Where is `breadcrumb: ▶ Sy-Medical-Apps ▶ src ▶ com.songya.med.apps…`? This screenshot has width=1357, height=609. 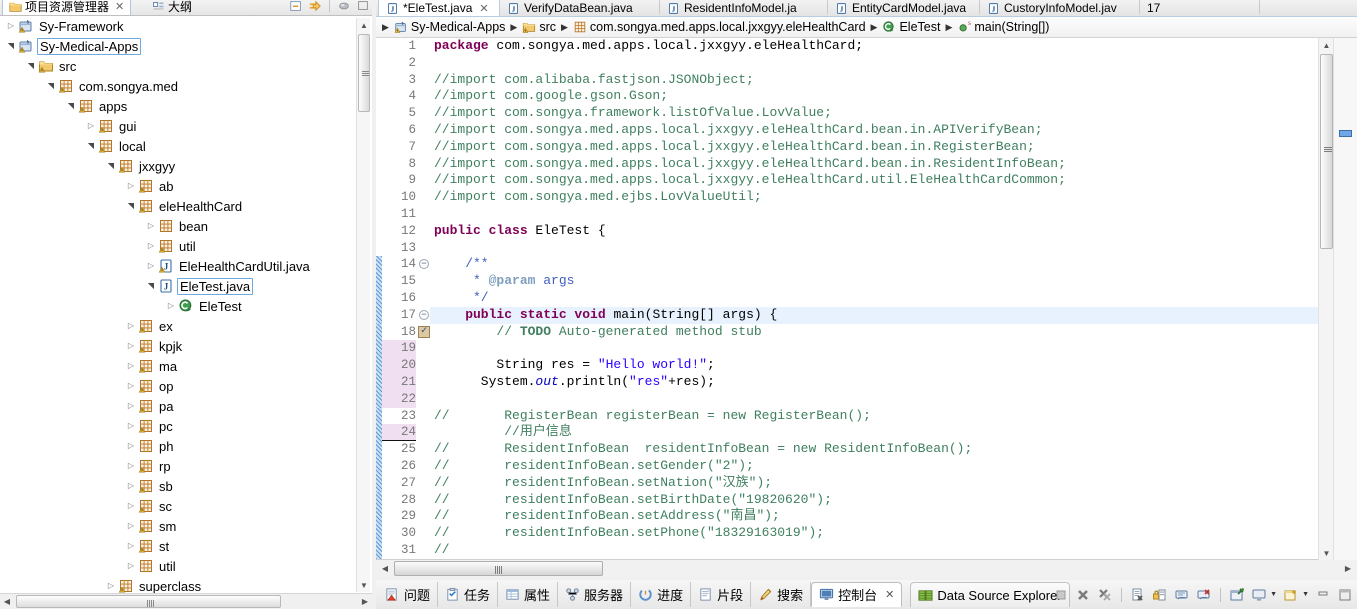
breadcrumb: ▶ Sy-Medical-Apps ▶ src ▶ com.songya.med.apps… is located at coordinates (866, 27).